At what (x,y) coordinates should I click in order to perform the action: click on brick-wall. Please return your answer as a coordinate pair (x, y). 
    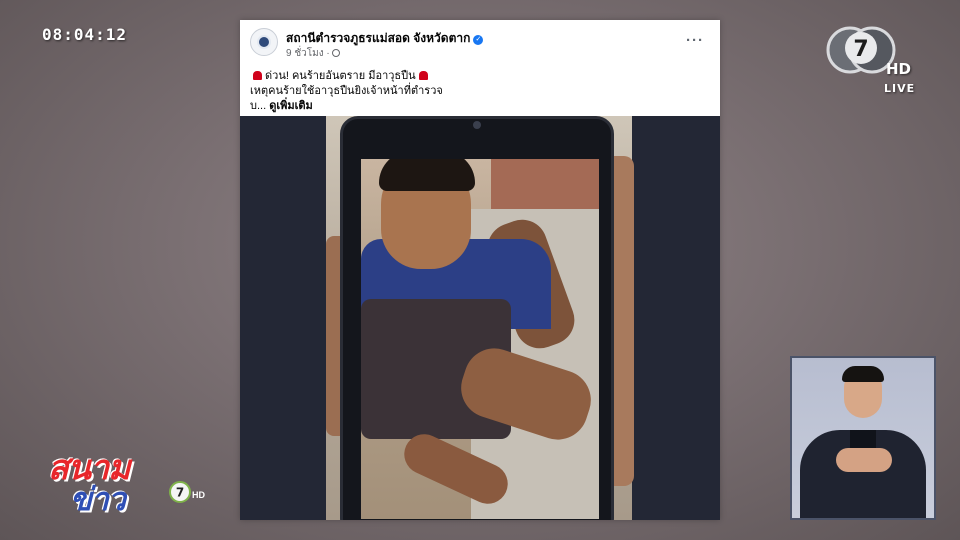
    Looking at the image, I should click on (545, 184).